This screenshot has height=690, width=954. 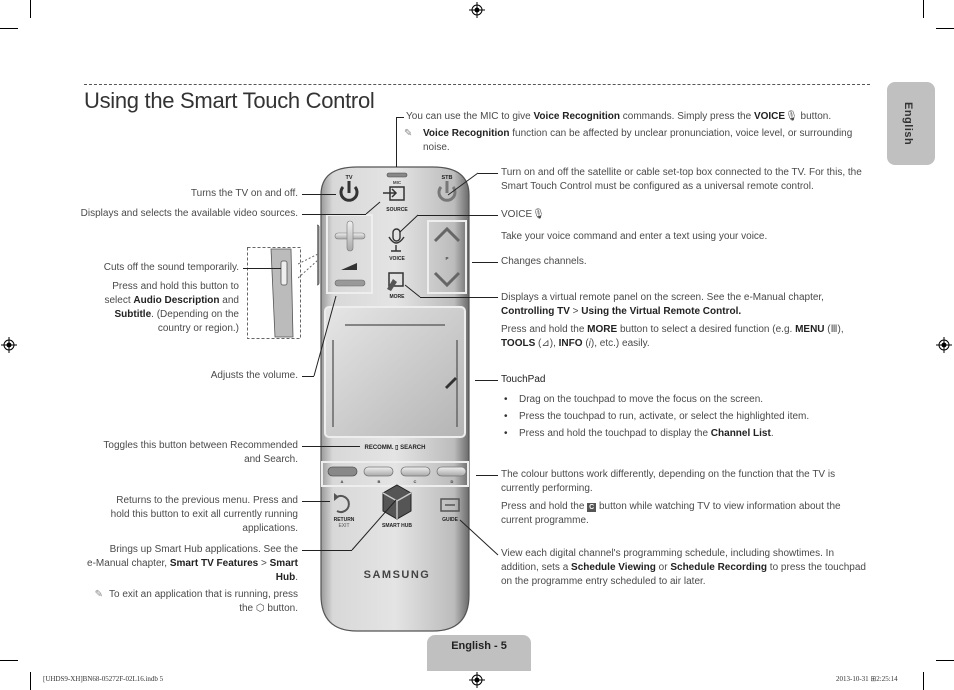 What do you see at coordinates (436, 147) in the screenshot?
I see `text-run: noise.` at bounding box center [436, 147].